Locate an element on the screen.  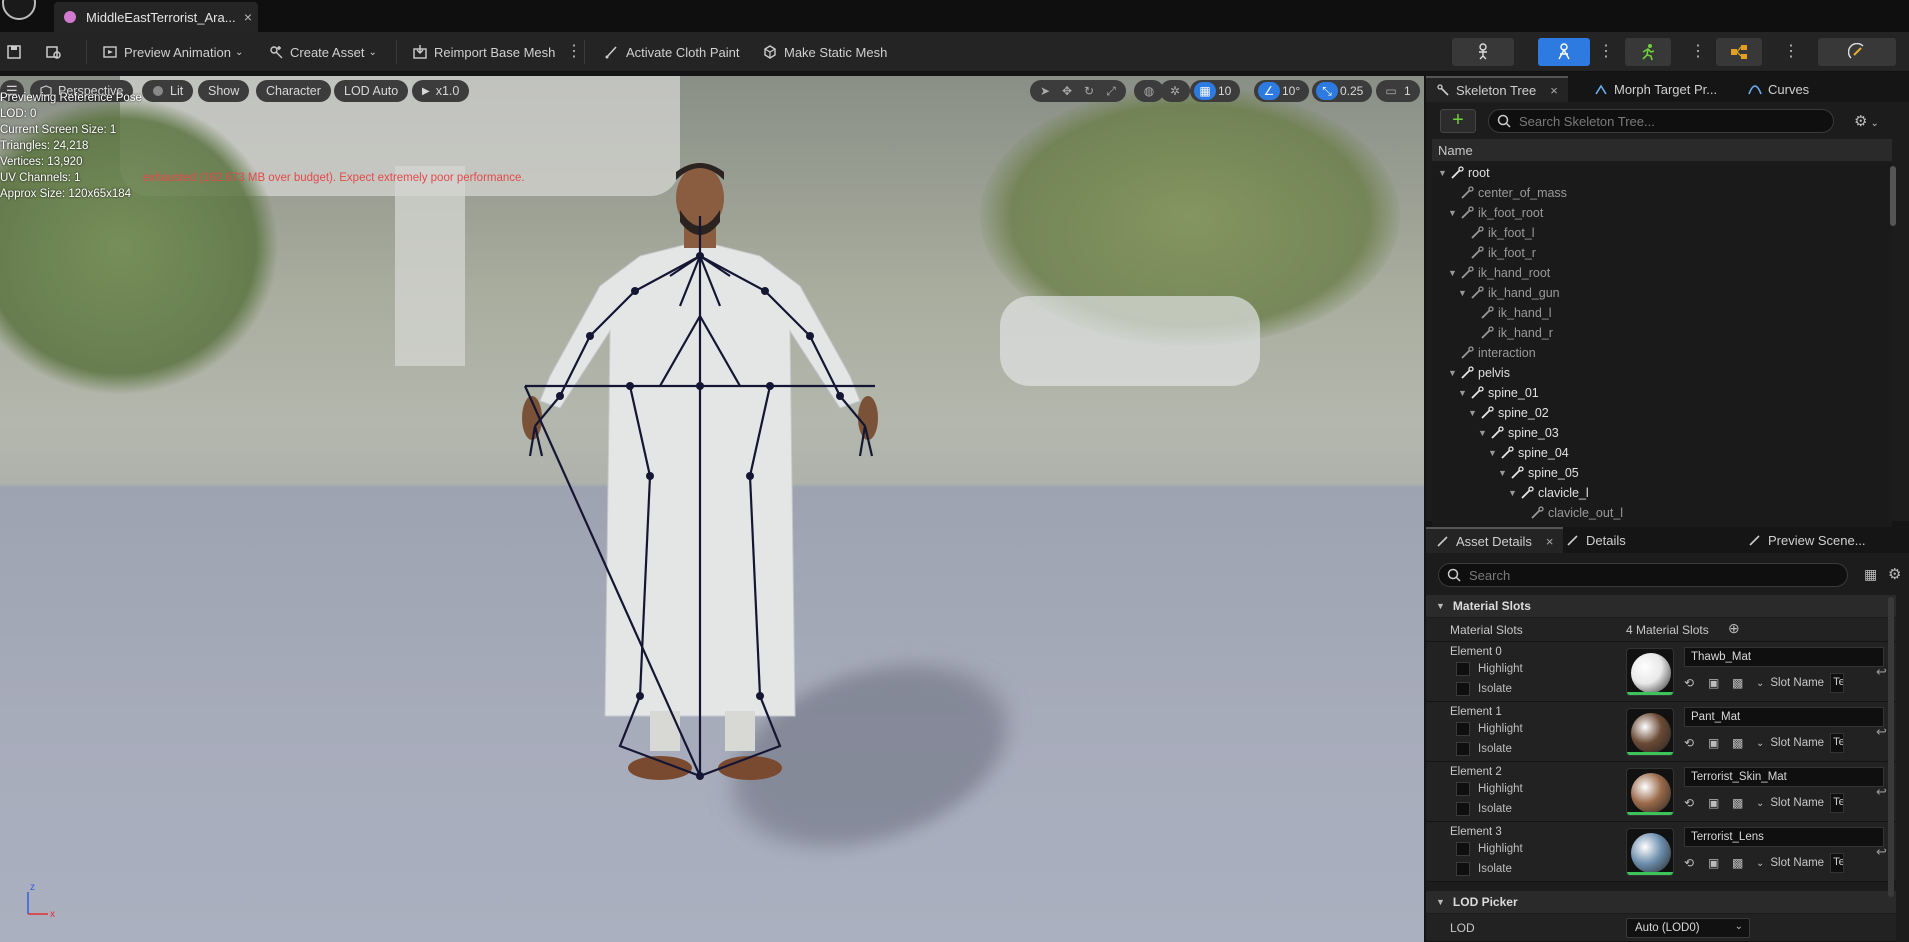
add-bone-button: + is located at coordinates (1458, 121).